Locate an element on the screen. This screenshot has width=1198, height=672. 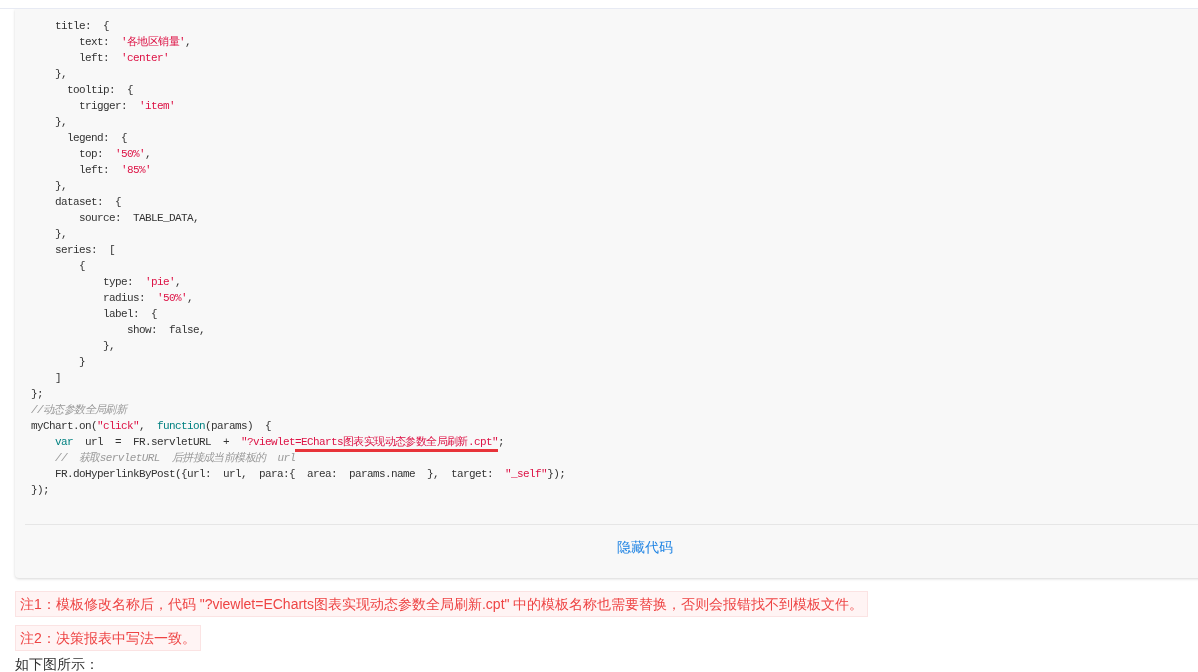
code-line: source: TABLE_DATA, is located at coordinates (139, 218).